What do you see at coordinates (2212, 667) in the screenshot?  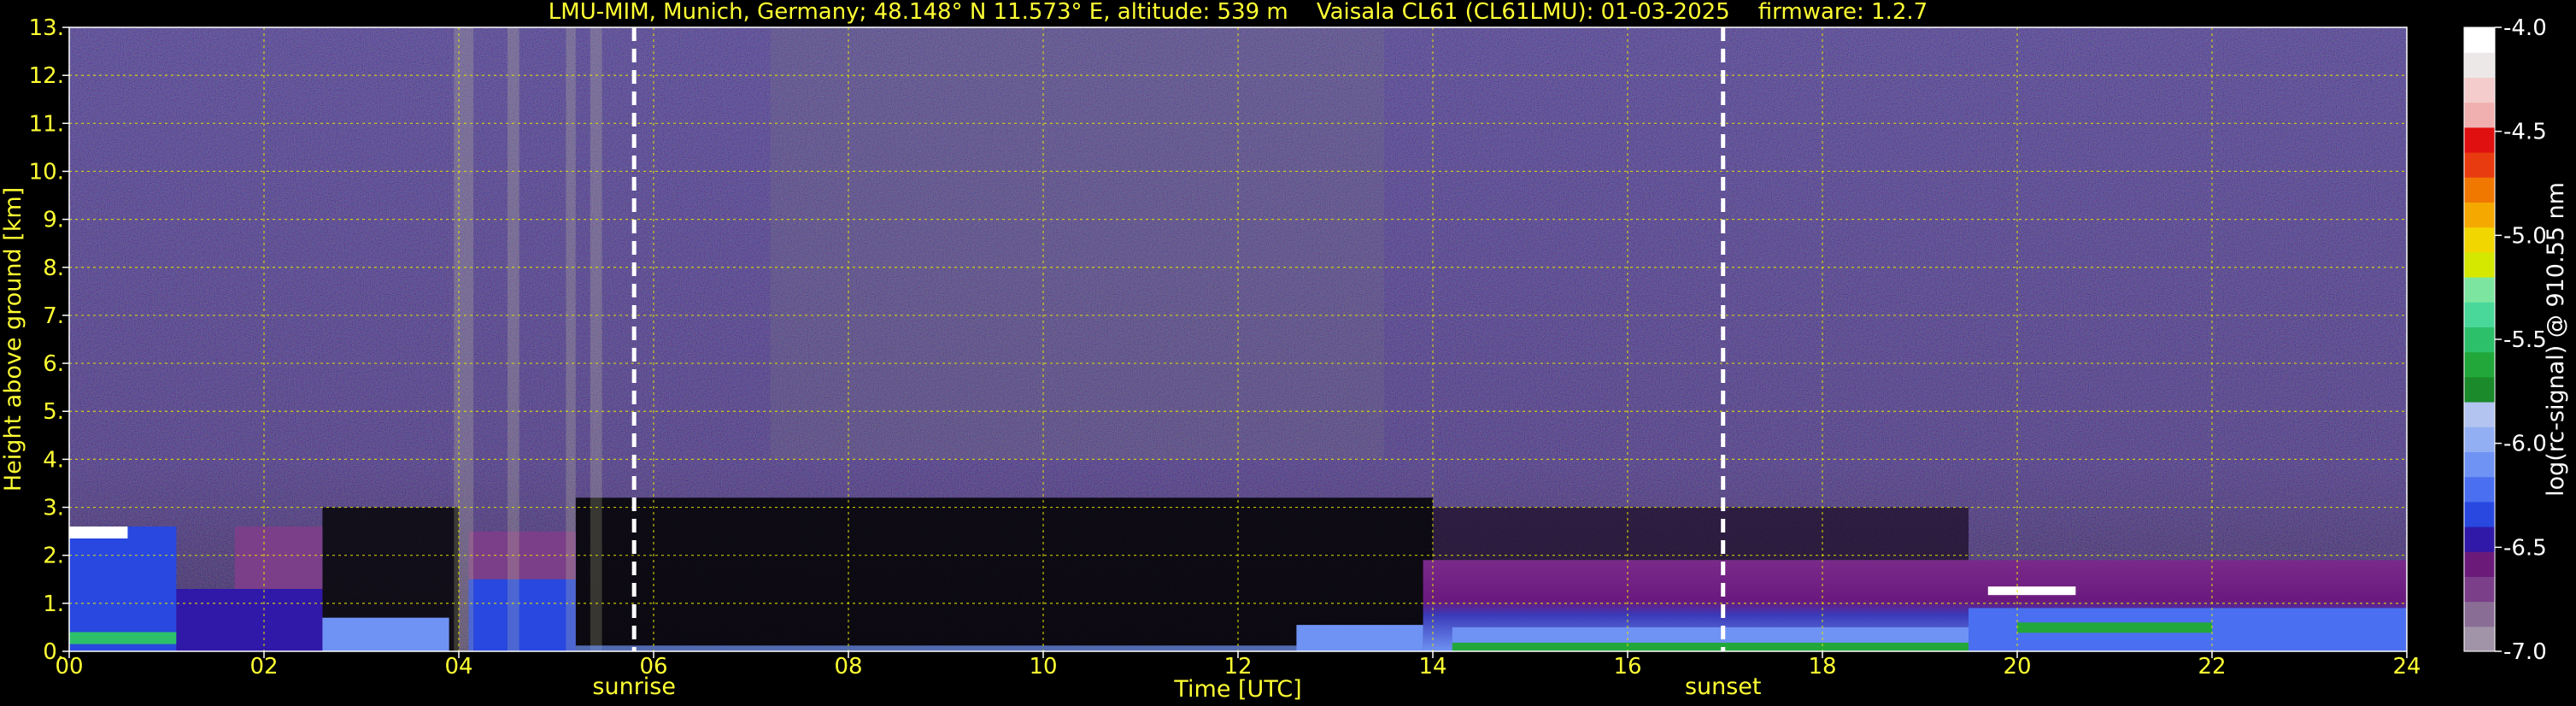 I see `x-tick-label: 22` at bounding box center [2212, 667].